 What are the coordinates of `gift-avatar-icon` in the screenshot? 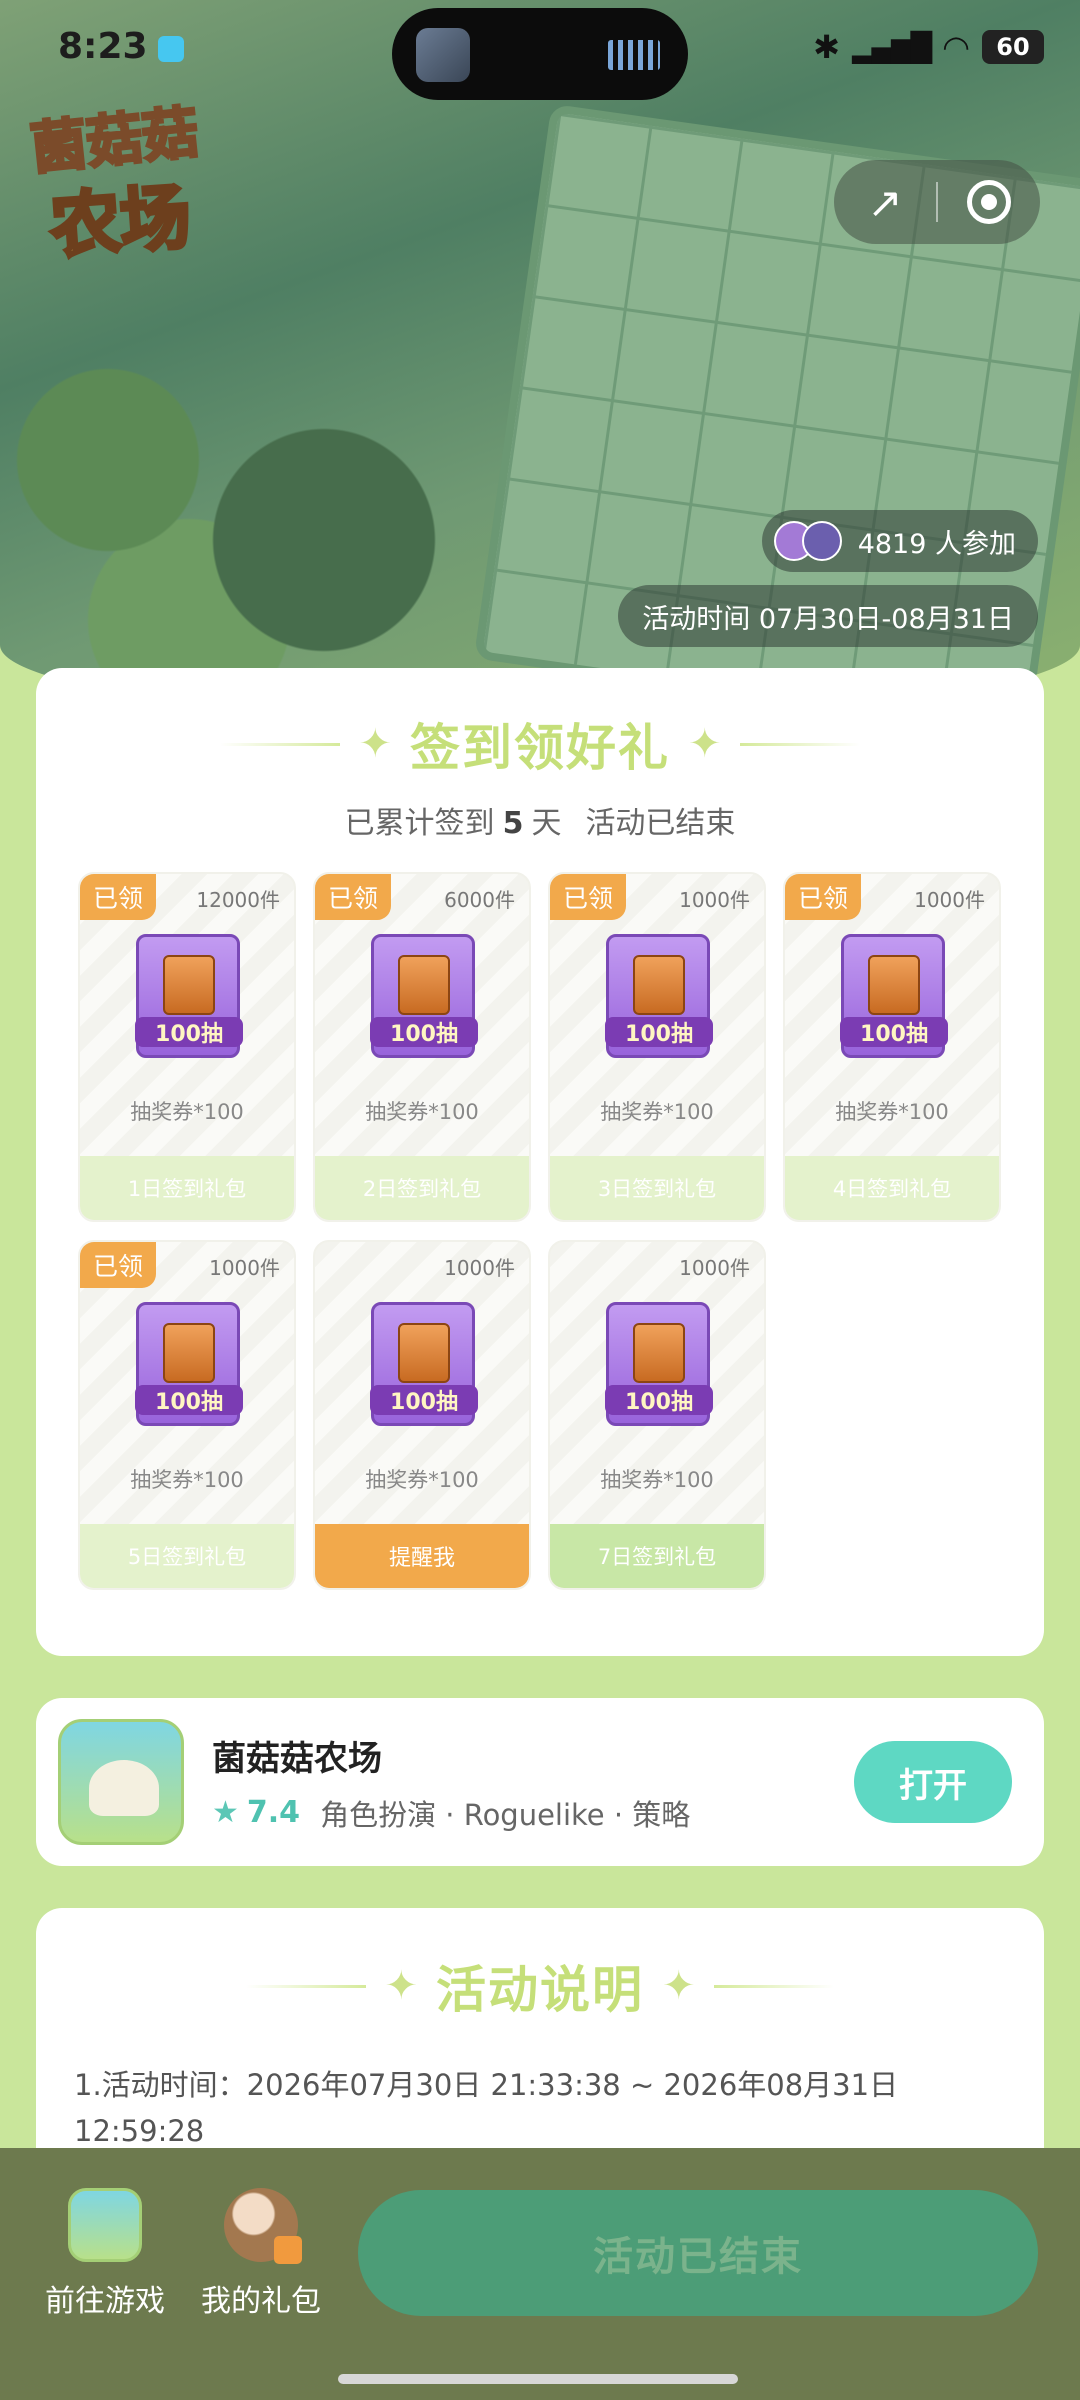 It's located at (263, 2226).